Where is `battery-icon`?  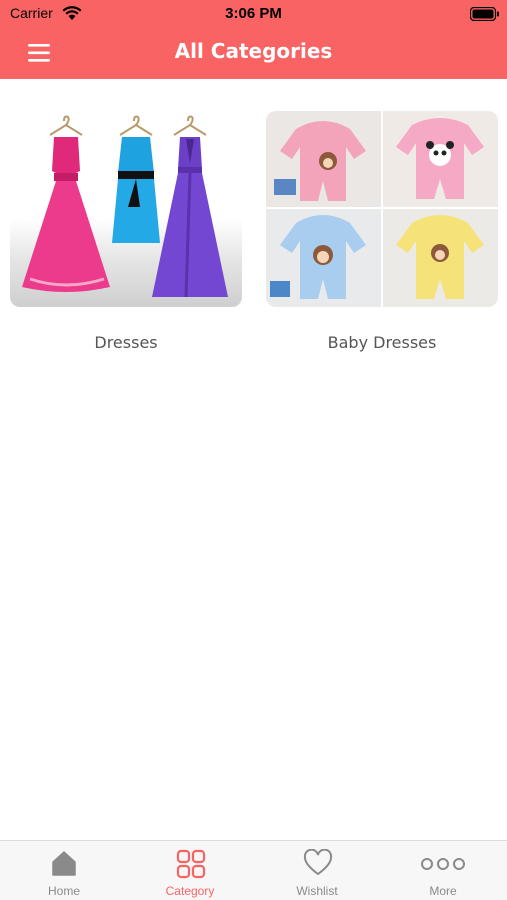
battery-icon is located at coordinates (484, 14).